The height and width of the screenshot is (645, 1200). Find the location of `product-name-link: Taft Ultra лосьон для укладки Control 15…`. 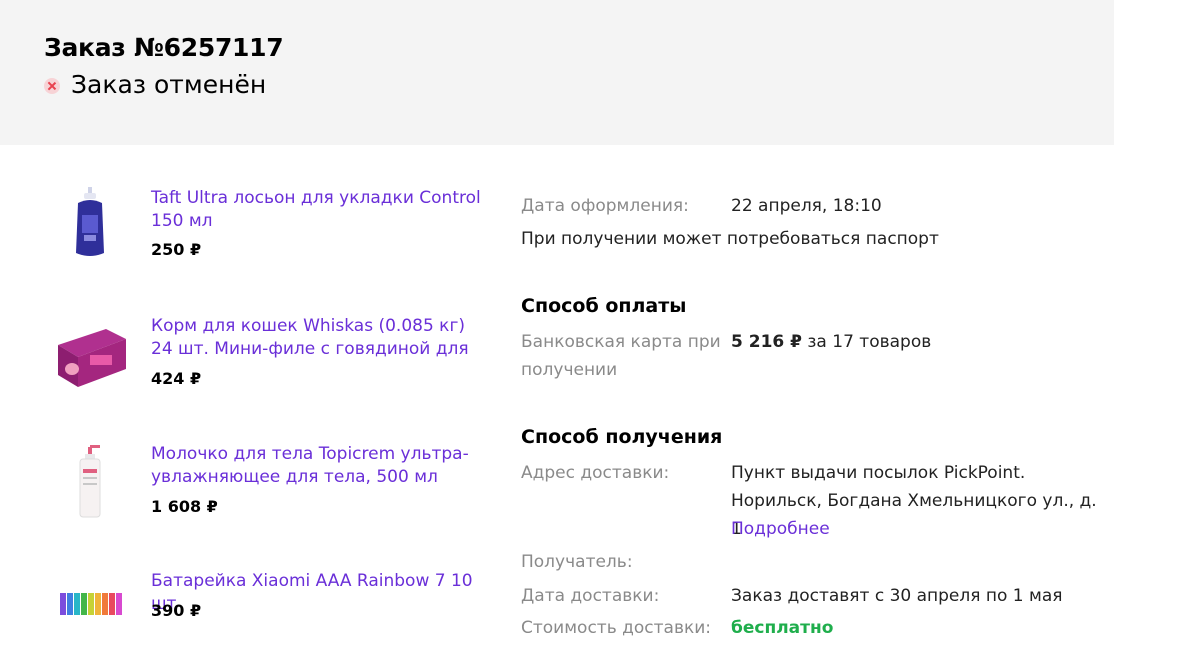

product-name-link: Taft Ultra лосьон для укладки Control 15… is located at coordinates (321, 210).